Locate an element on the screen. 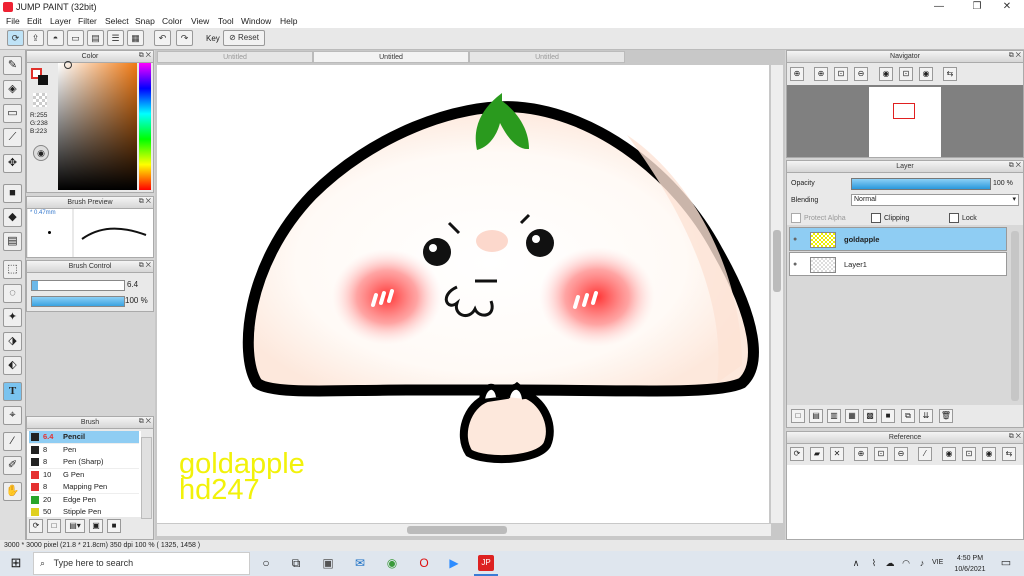  brush-tool-icon: ✎ is located at coordinates (12, 65).